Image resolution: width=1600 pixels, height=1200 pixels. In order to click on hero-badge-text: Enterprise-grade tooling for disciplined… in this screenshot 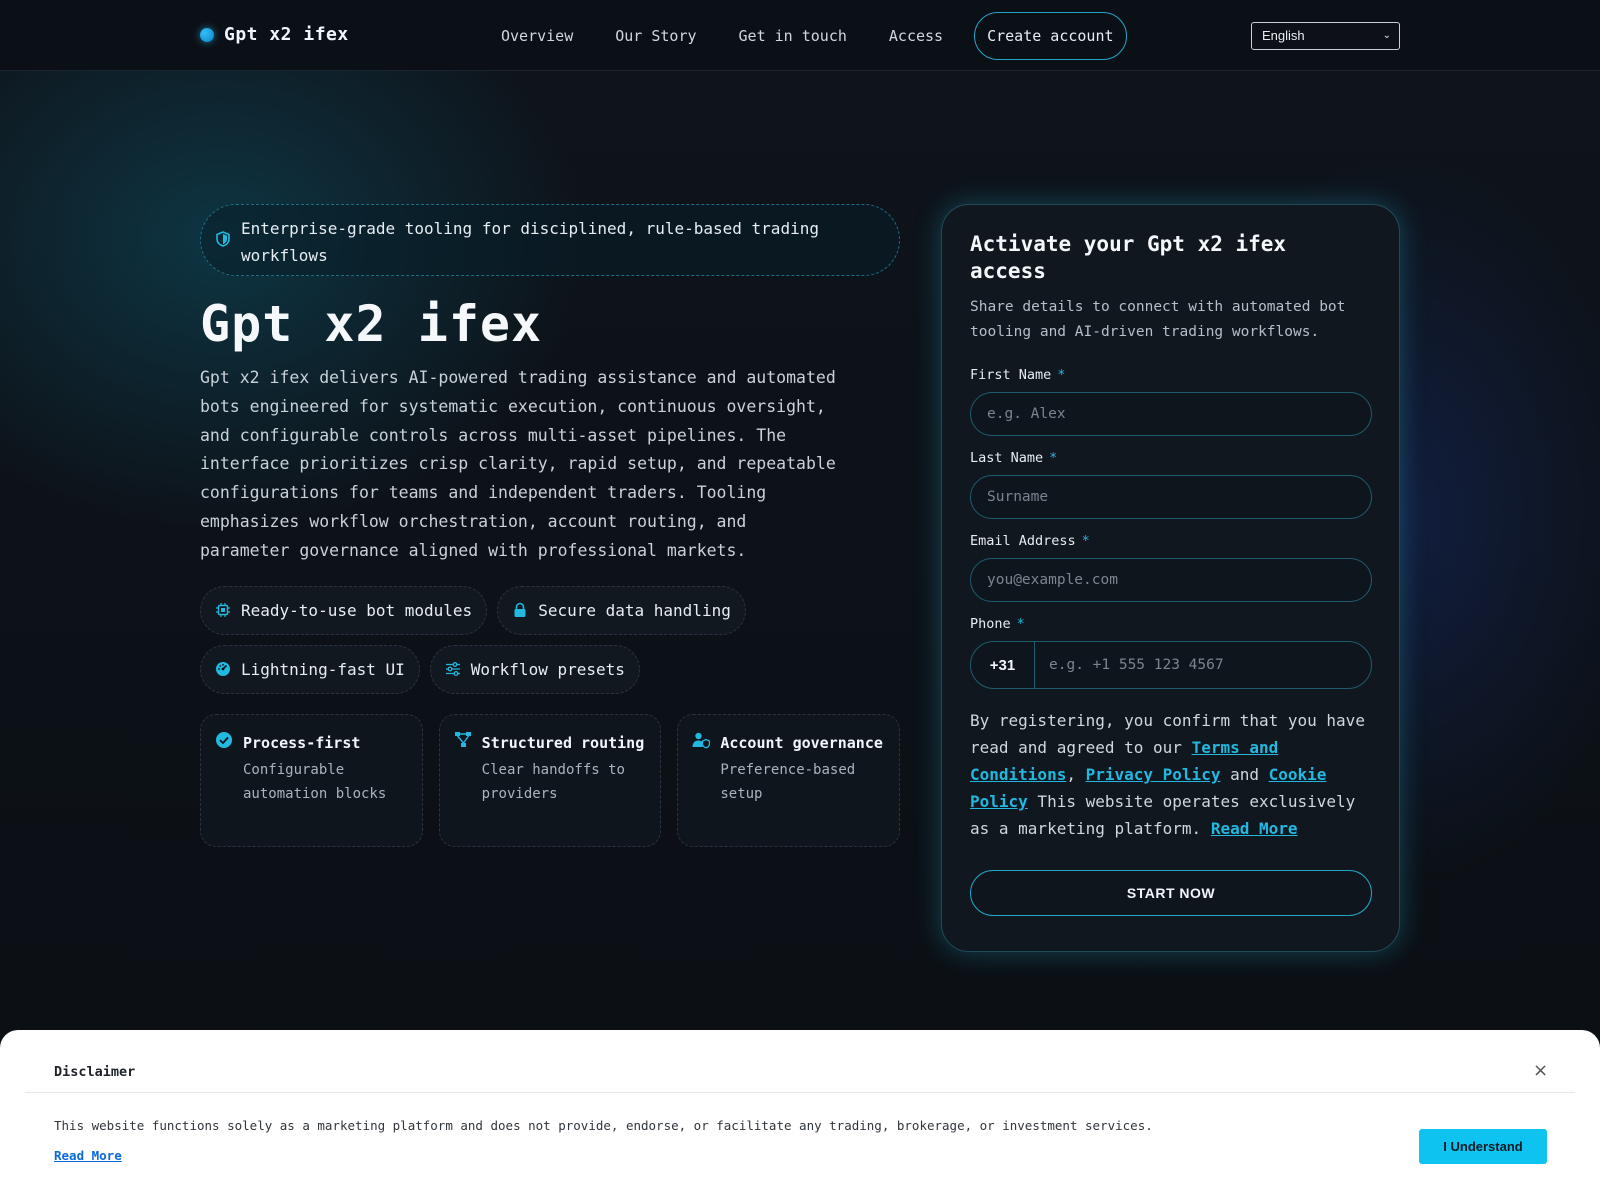, I will do `click(530, 242)`.